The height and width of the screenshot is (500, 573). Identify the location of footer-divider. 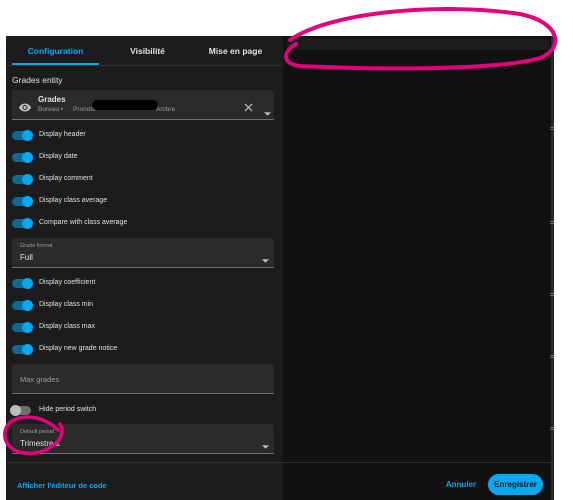
(280, 462).